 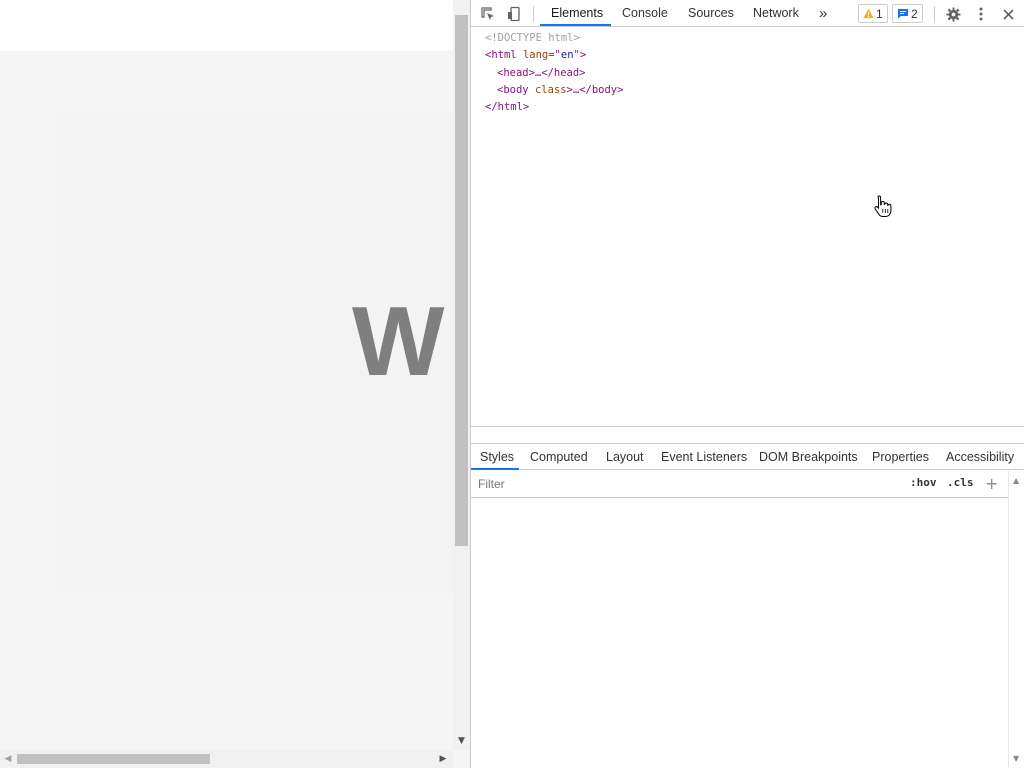 I want to click on messages-badge: 2, so click(x=907, y=13).